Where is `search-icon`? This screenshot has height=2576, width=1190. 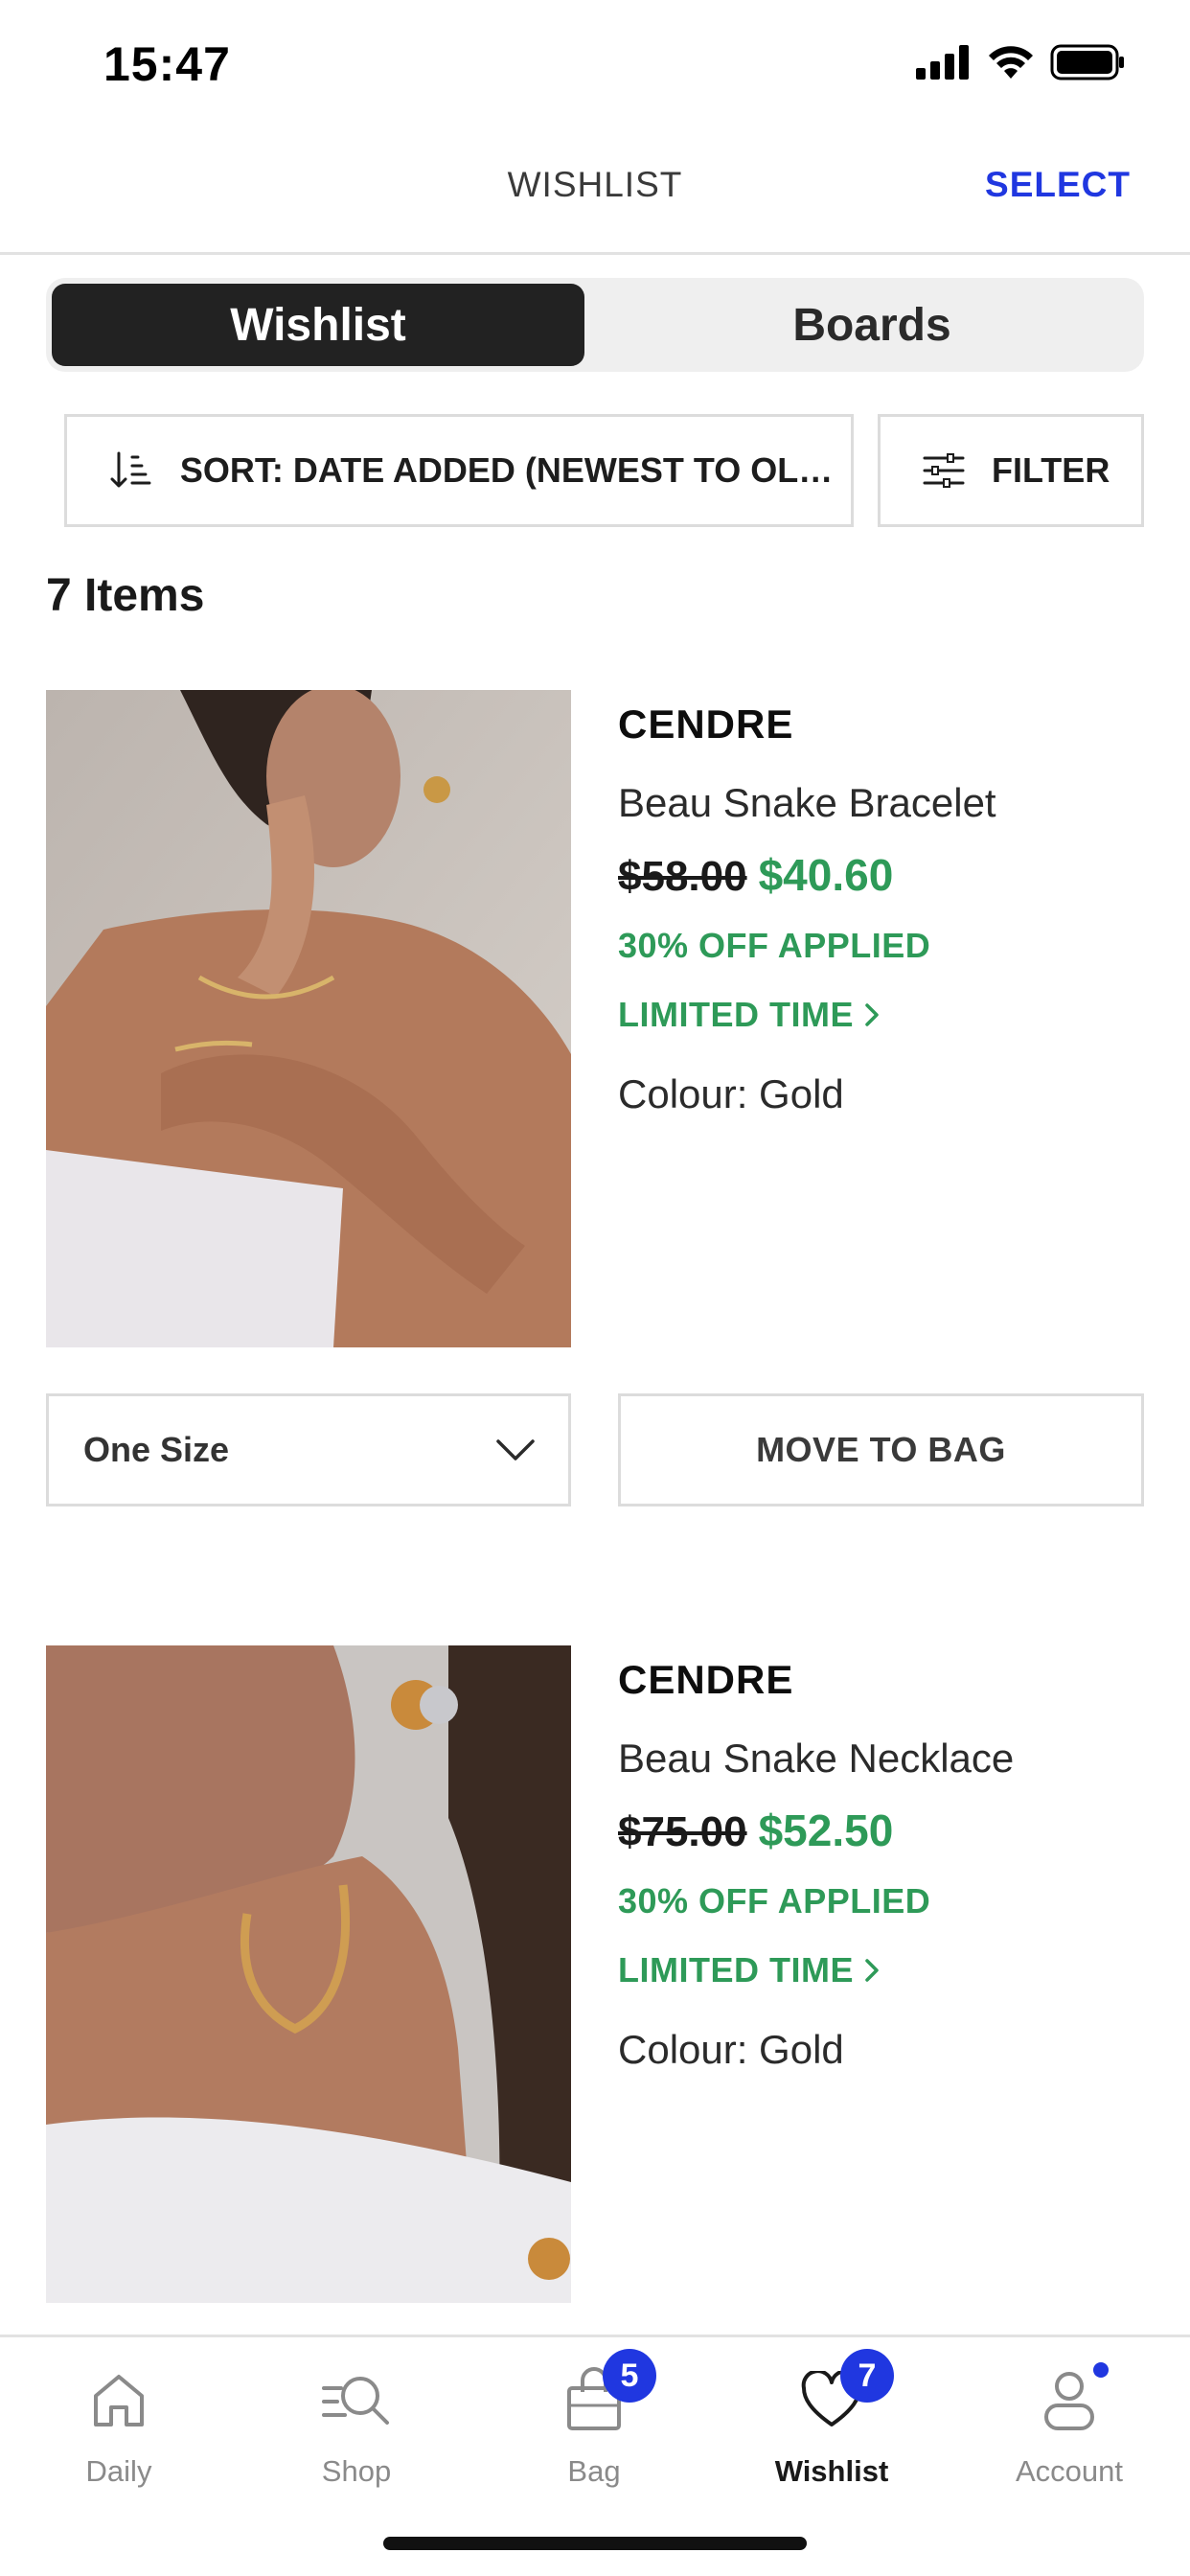 search-icon is located at coordinates (357, 2400).